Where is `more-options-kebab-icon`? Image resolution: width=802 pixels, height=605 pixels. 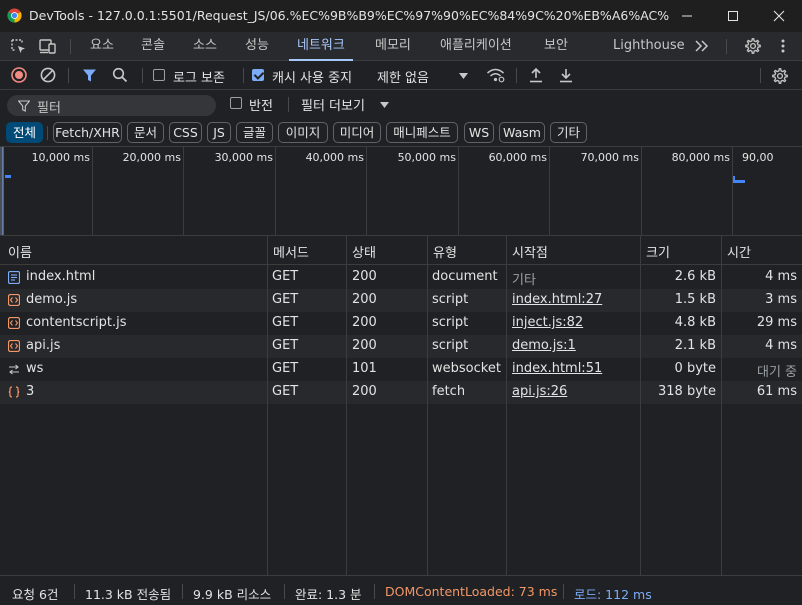
more-options-kebab-icon is located at coordinates (783, 46).